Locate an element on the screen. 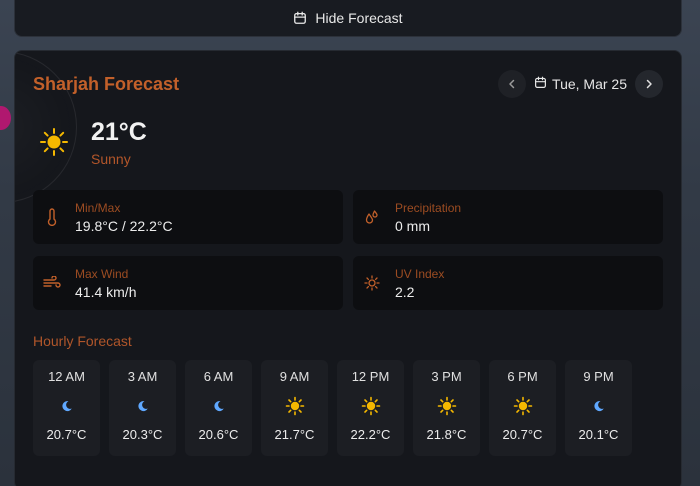 The height and width of the screenshot is (486, 700). hour-item: 3 AM 20.3°C is located at coordinates (142, 408).